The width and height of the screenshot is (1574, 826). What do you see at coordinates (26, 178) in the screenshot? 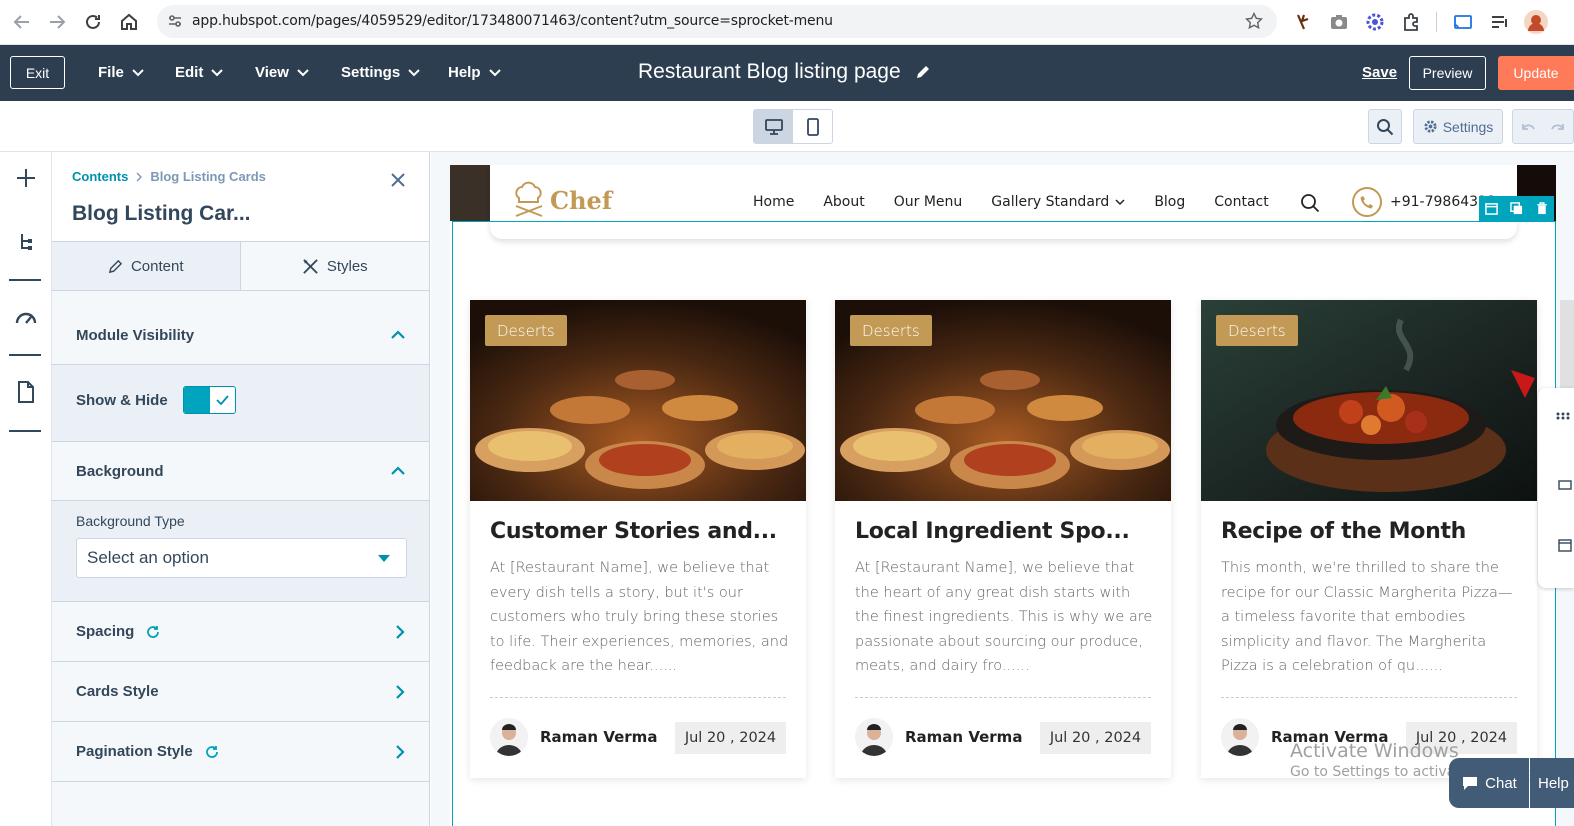
I see `add-icon` at bounding box center [26, 178].